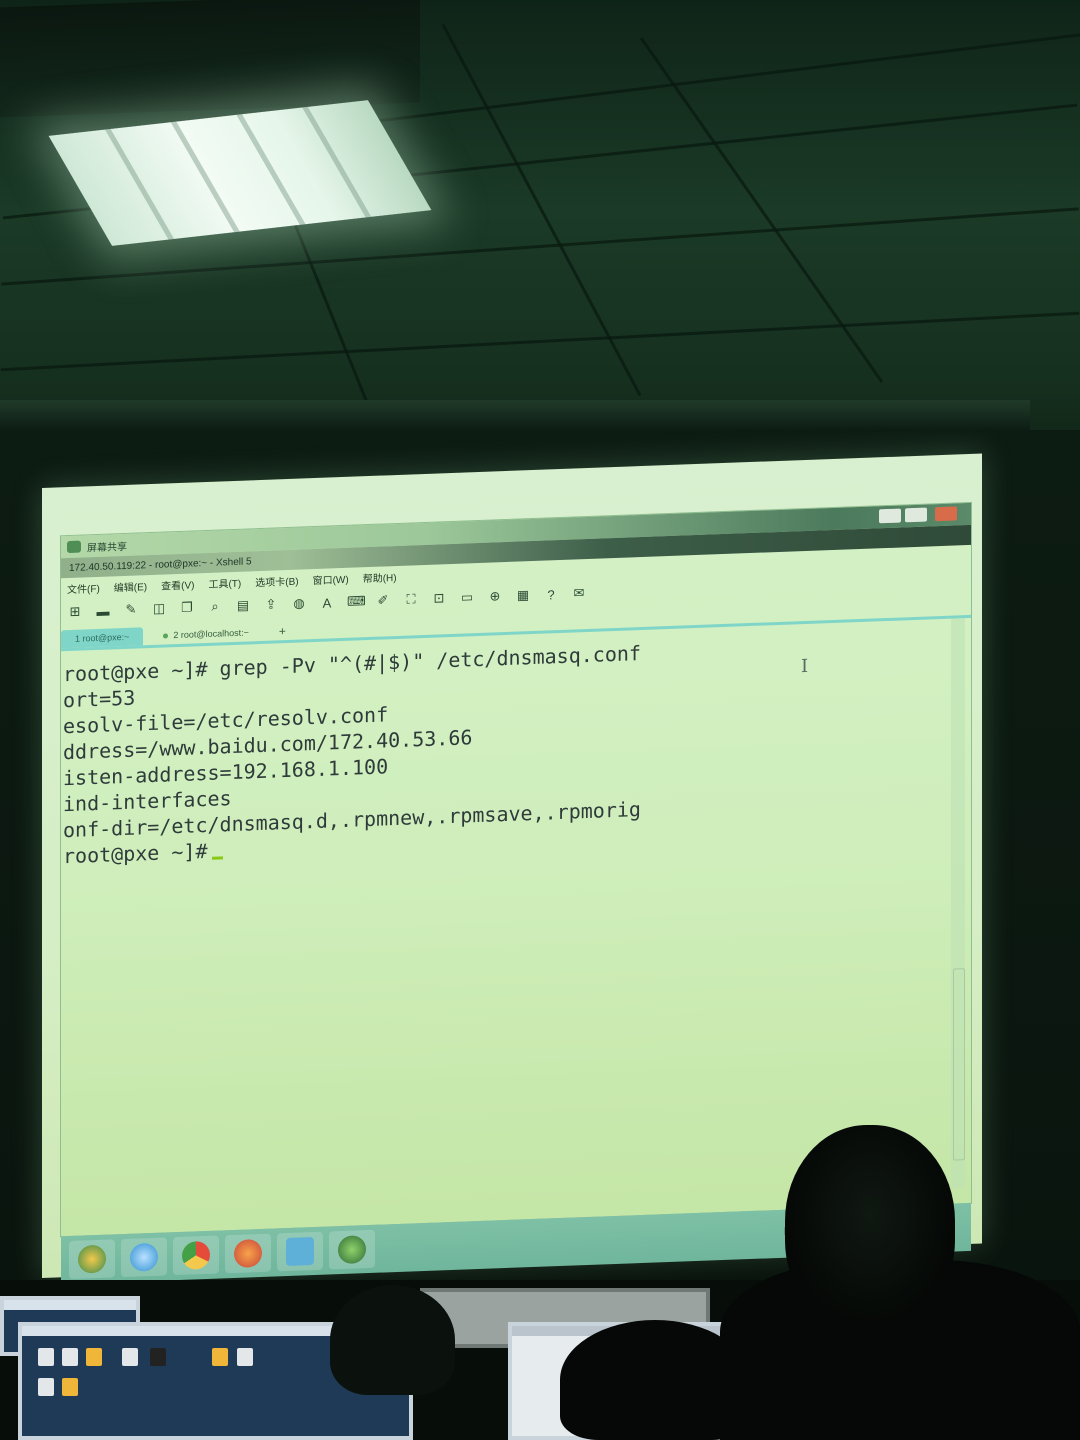 This screenshot has width=1080, height=1440. Describe the element at coordinates (959, 1064) in the screenshot. I see `scrollbar-thumb` at that location.